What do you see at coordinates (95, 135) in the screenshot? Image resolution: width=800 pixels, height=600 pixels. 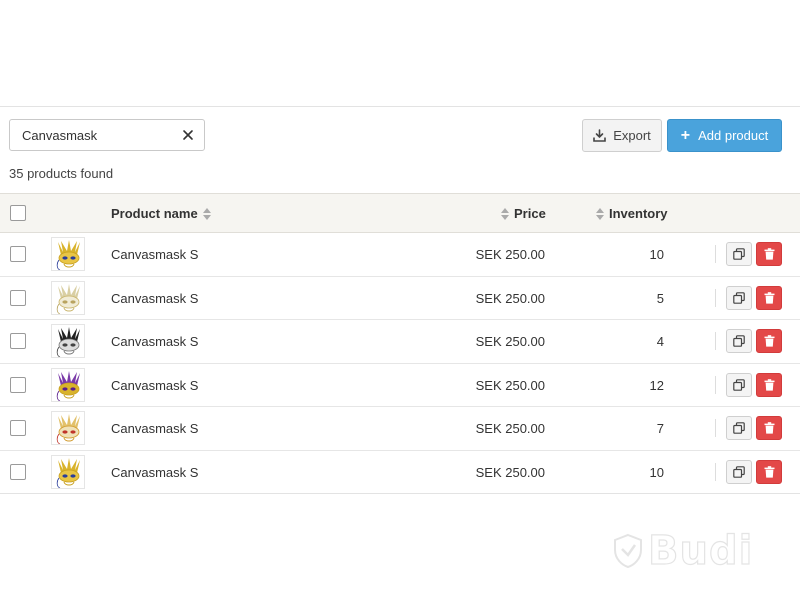 I see `search-input` at bounding box center [95, 135].